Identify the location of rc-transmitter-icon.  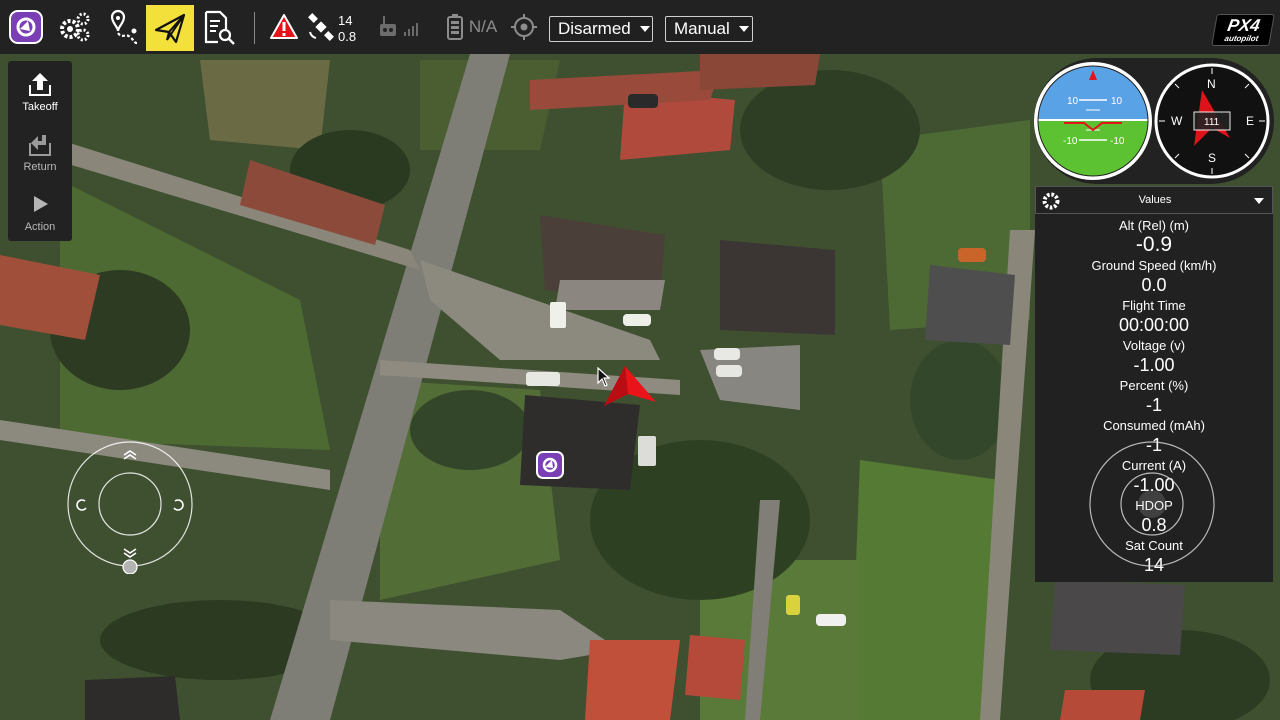
(399, 26).